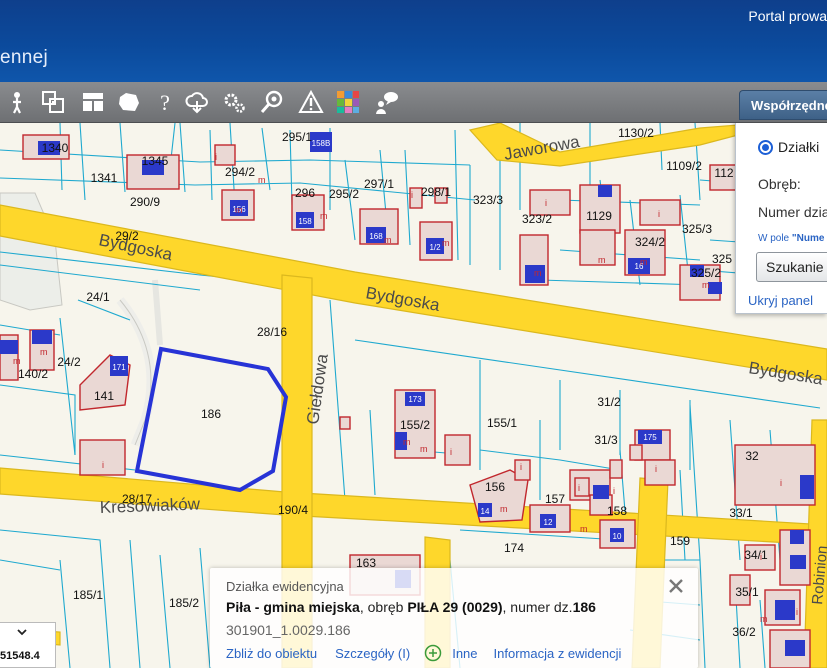  I want to click on hint-emphasis: "Nume, so click(808, 238).